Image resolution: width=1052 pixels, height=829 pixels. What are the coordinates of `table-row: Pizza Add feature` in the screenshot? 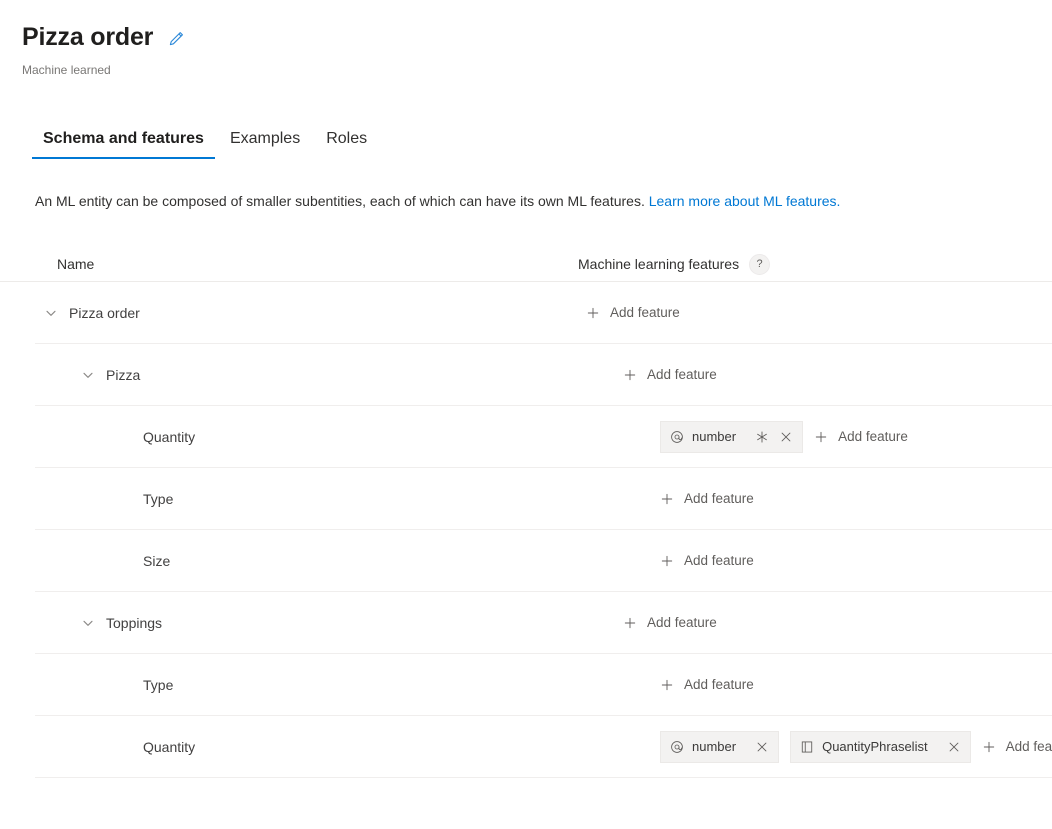 It's located at (543, 375).